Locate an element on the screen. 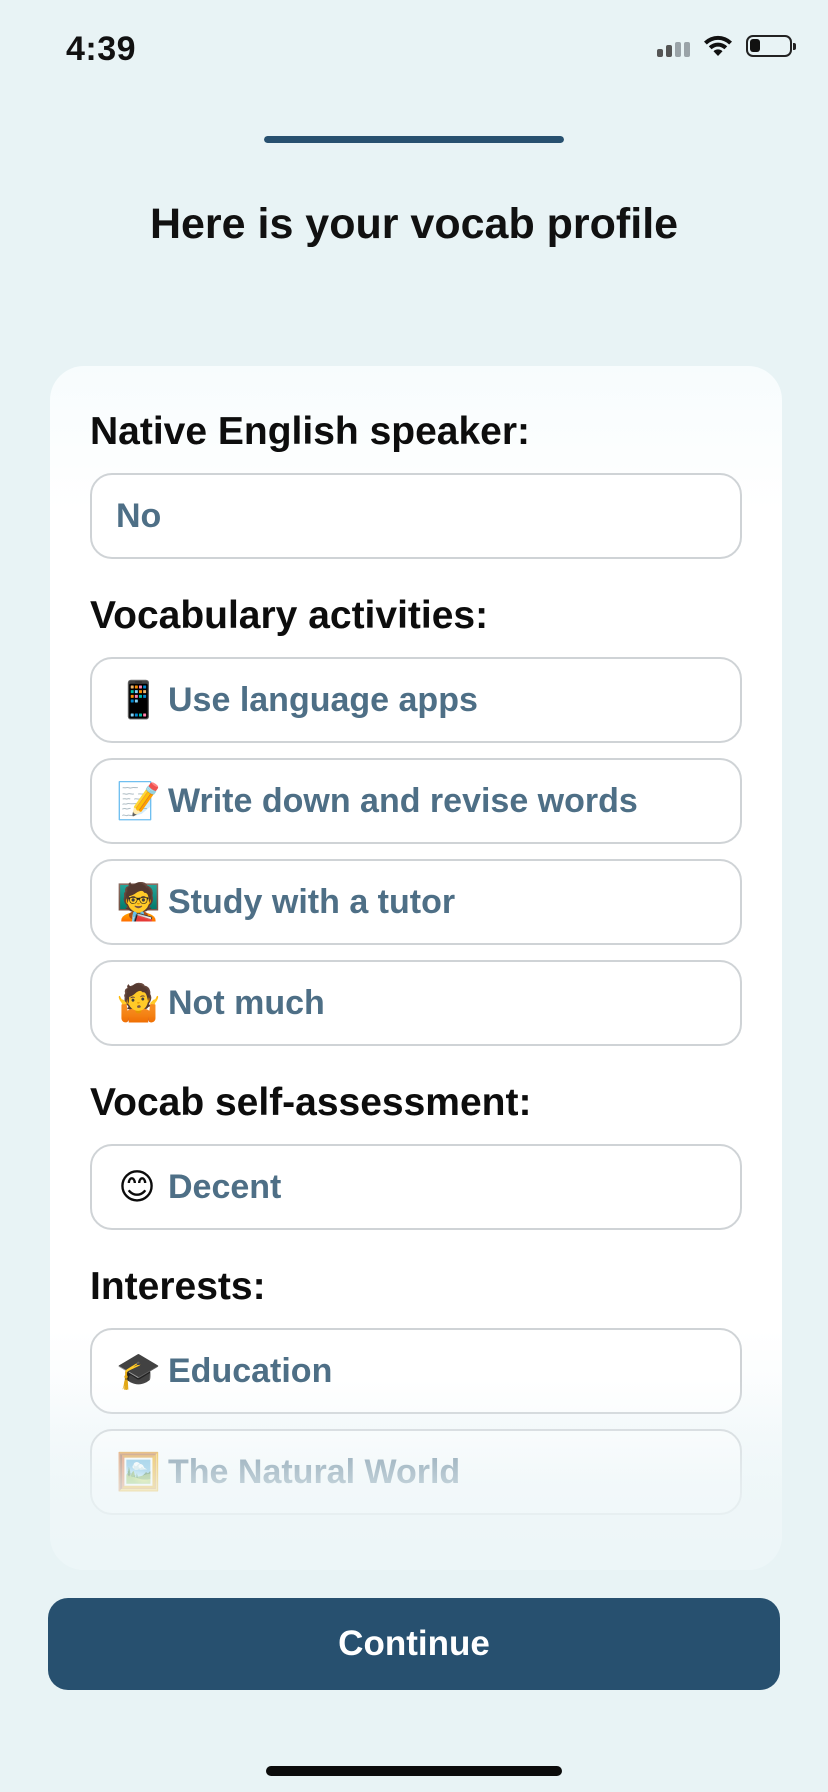 This screenshot has height=1792, width=828. page-title: Here is your vocab profile is located at coordinates (414, 224).